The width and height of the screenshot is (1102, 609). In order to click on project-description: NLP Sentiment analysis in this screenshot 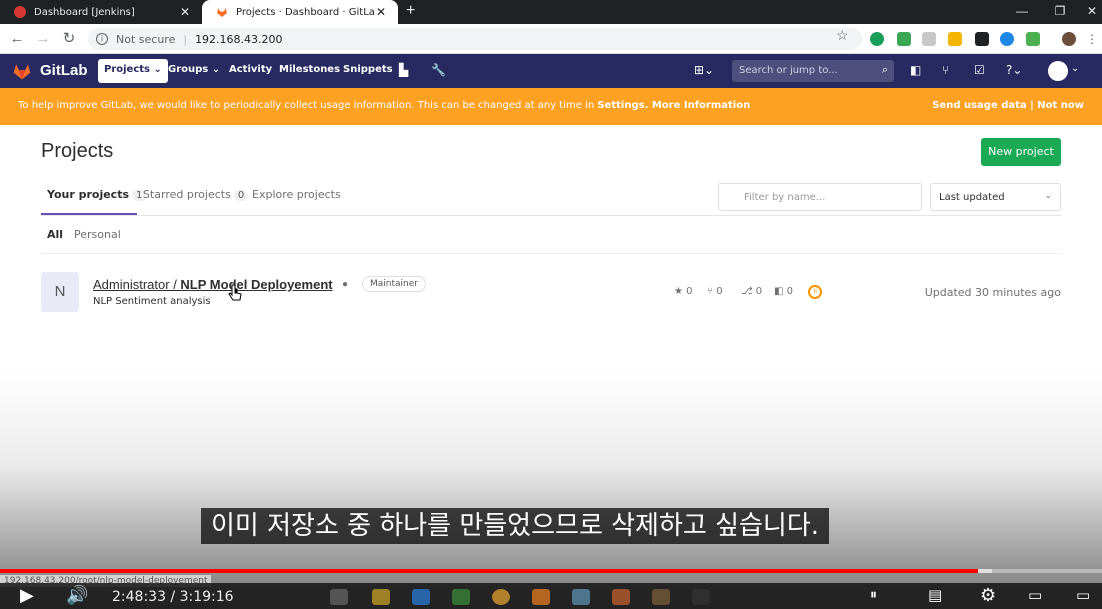, I will do `click(152, 301)`.